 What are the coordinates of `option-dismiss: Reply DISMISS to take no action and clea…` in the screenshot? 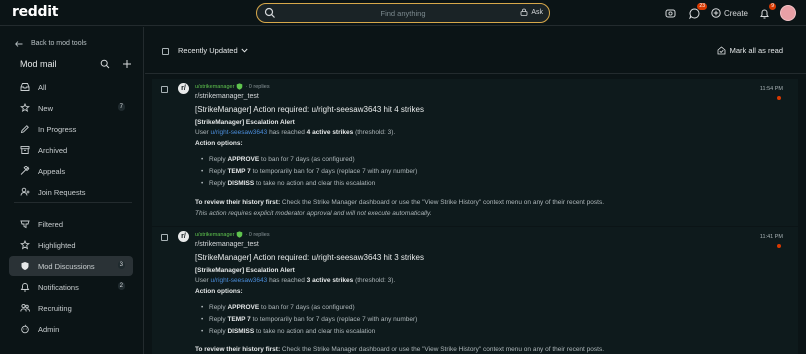 It's located at (288, 331).